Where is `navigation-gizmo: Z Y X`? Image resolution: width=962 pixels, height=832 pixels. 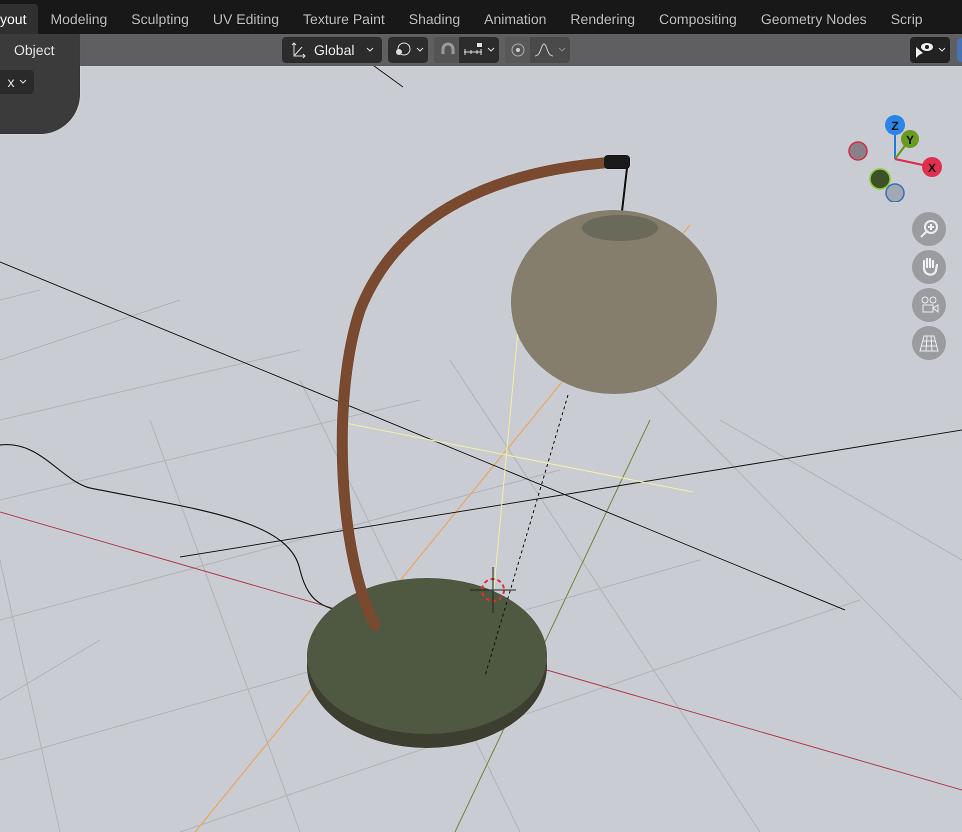
navigation-gizmo: Z Y X is located at coordinates (895, 158).